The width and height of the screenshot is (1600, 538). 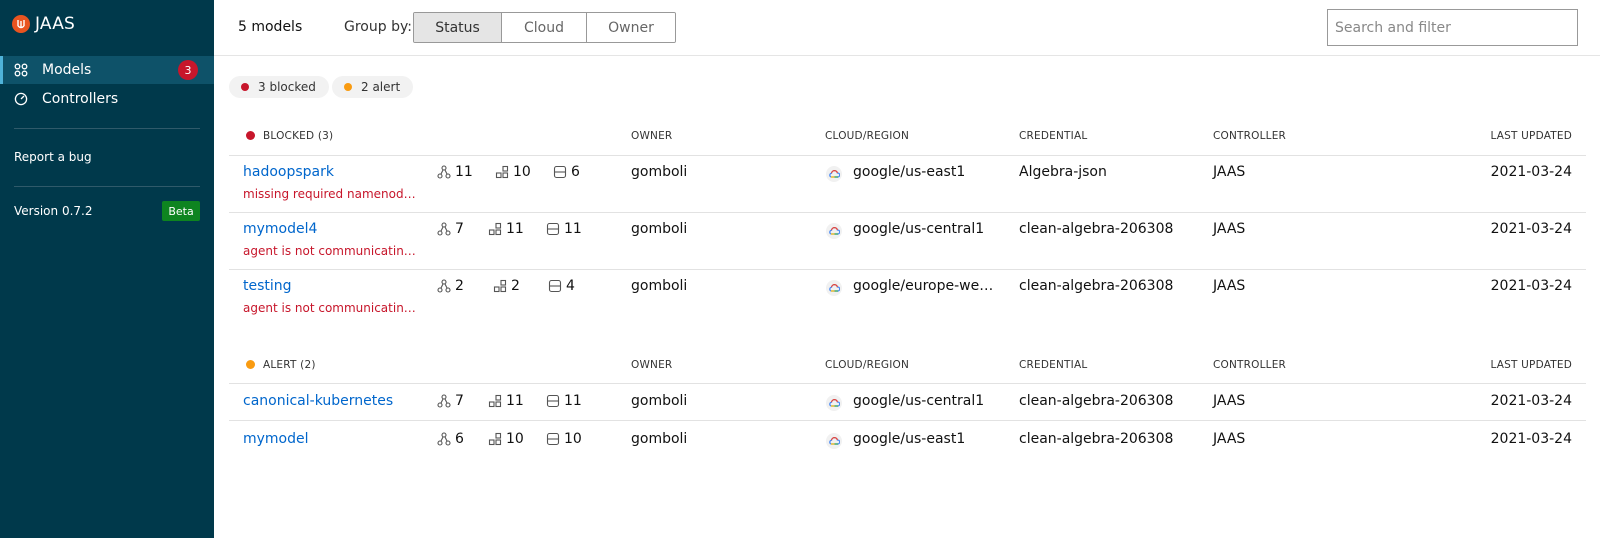 What do you see at coordinates (43, 24) in the screenshot?
I see `jaas-logo: JAAS` at bounding box center [43, 24].